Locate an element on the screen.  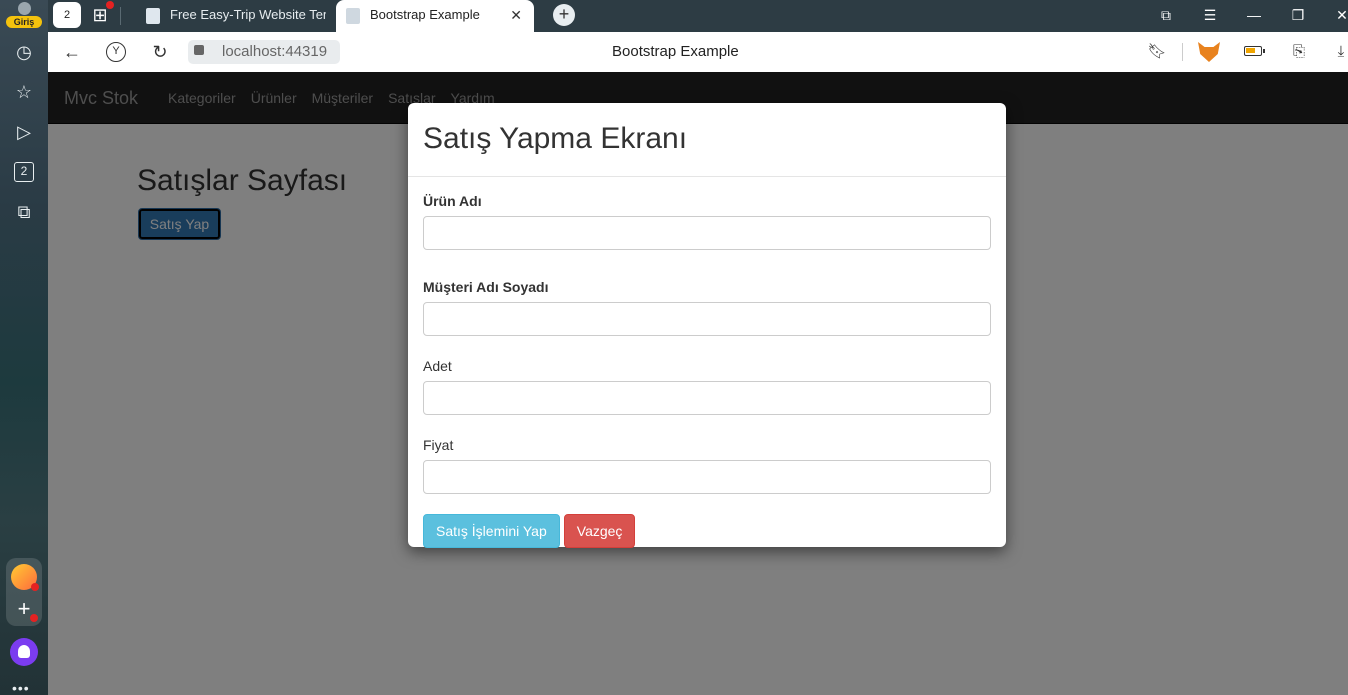
price-input is located at coordinates (707, 477).